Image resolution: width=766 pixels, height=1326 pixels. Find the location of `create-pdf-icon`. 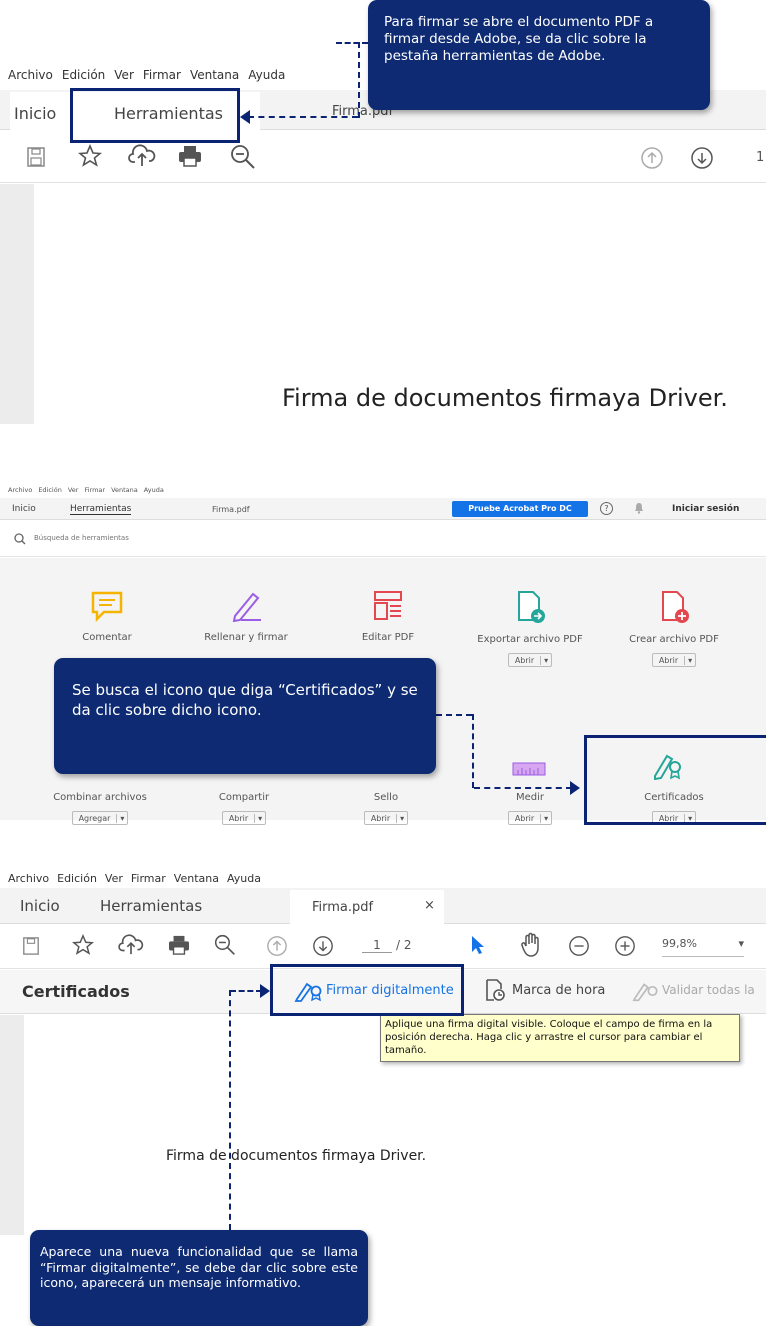

create-pdf-icon is located at coordinates (674, 607).